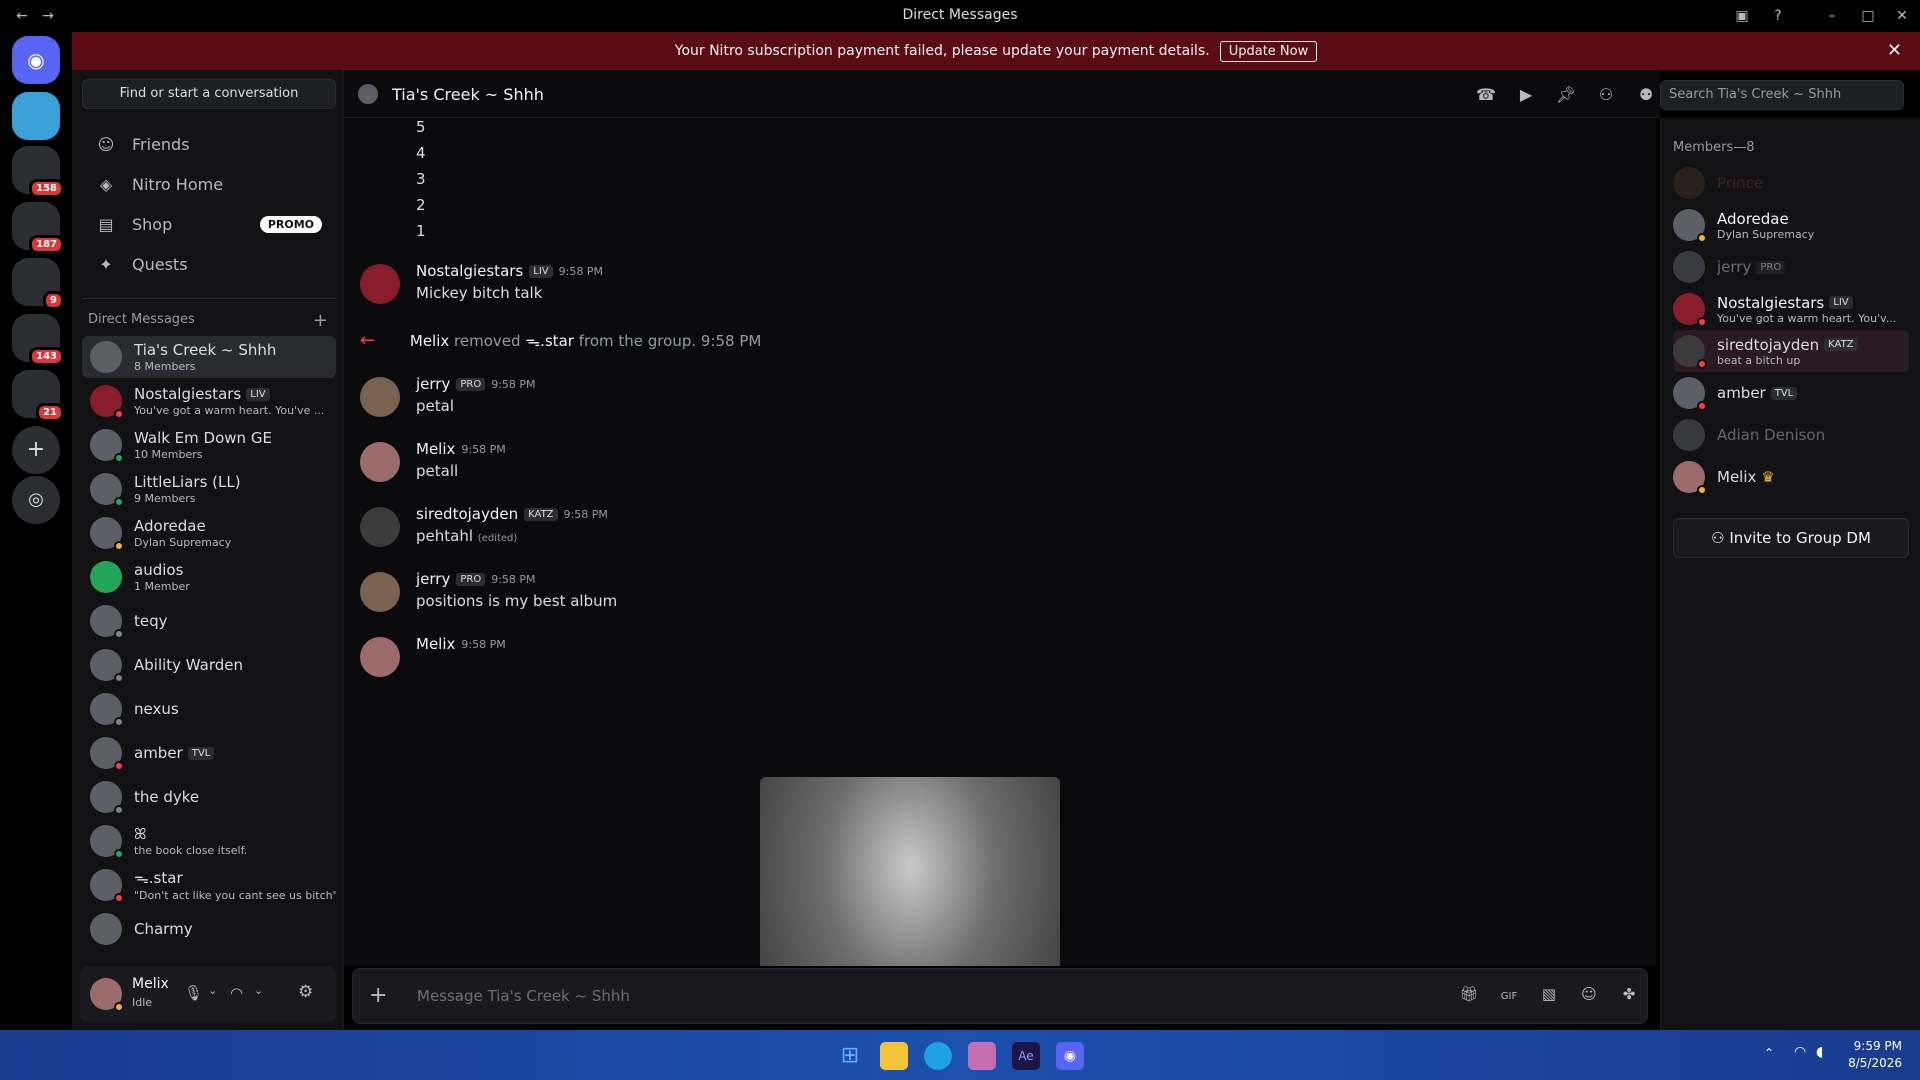 The image size is (1920, 1080). What do you see at coordinates (938, 1056) in the screenshot?
I see `edge-icon` at bounding box center [938, 1056].